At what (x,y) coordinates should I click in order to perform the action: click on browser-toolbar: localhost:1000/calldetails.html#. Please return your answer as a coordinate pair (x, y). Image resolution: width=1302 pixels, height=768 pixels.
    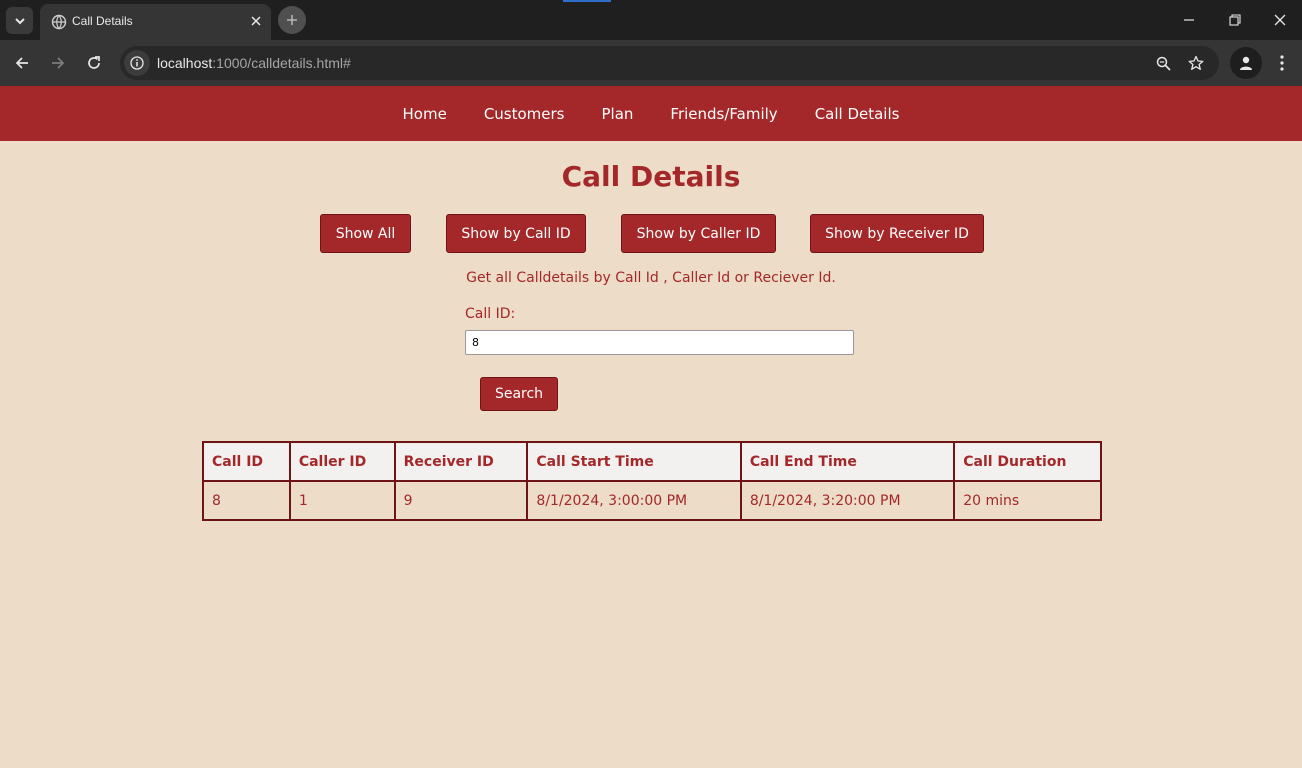
    Looking at the image, I should click on (651, 63).